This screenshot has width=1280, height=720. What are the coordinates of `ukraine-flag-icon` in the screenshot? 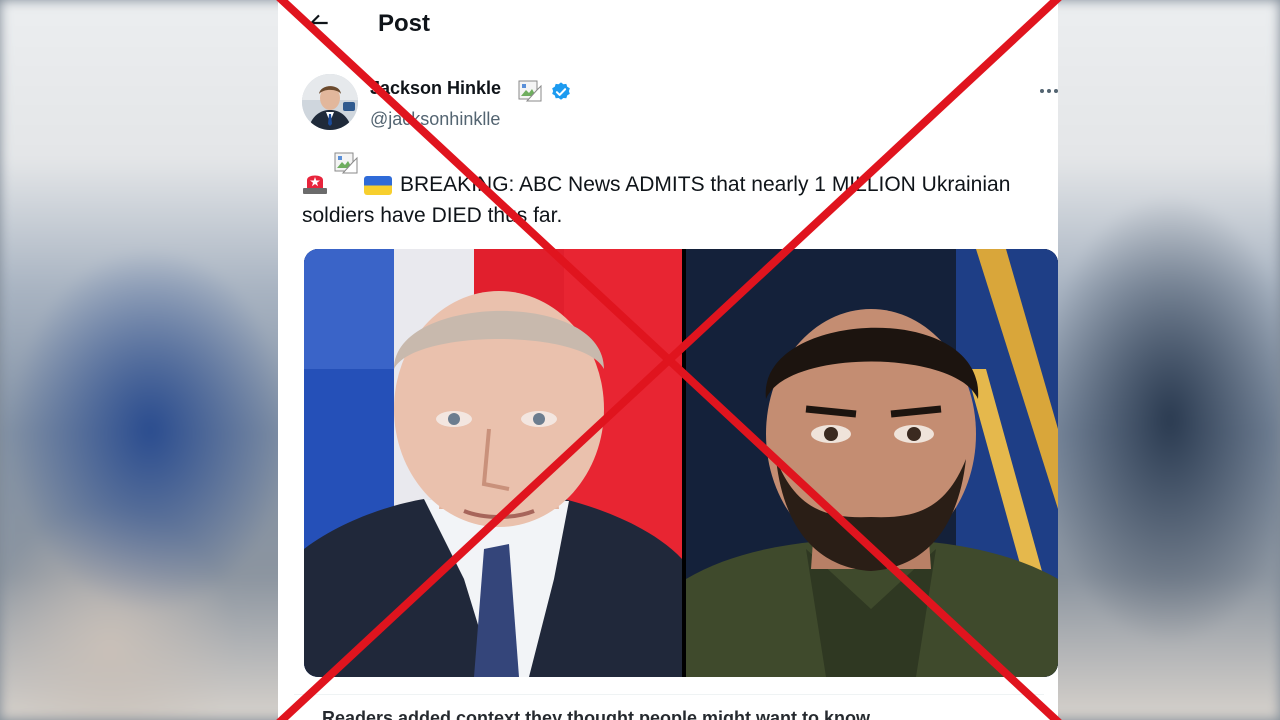 It's located at (378, 185).